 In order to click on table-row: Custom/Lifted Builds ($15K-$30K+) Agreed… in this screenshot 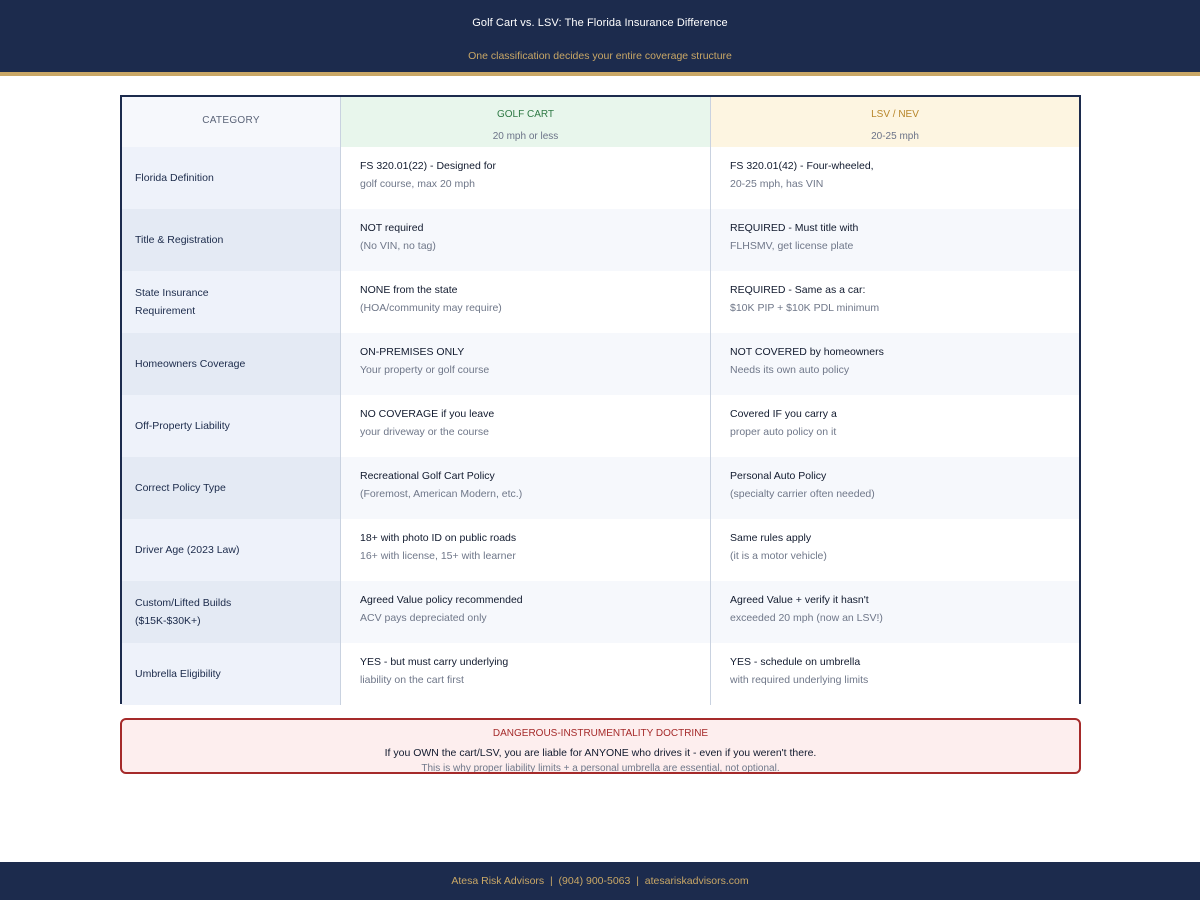, I will do `click(600, 612)`.